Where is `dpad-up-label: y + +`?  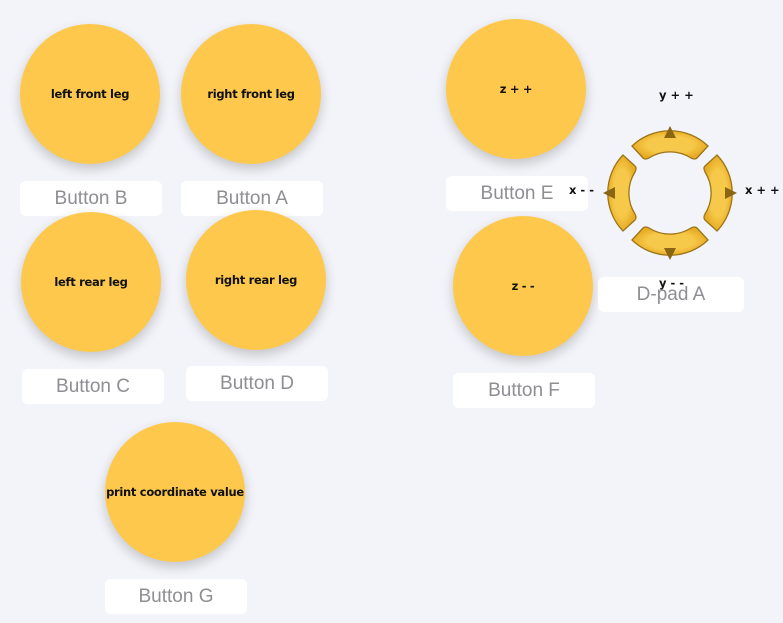 dpad-up-label: y + + is located at coordinates (676, 95).